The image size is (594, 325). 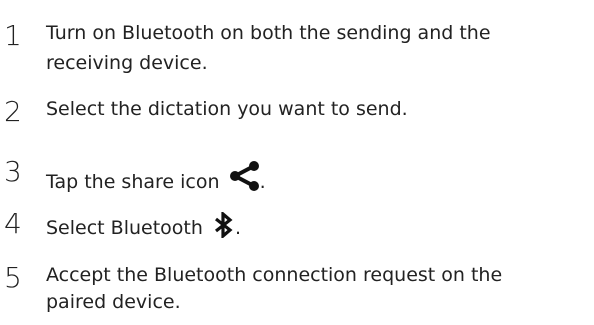 I want to click on bluetooth-icon, so click(x=224, y=225).